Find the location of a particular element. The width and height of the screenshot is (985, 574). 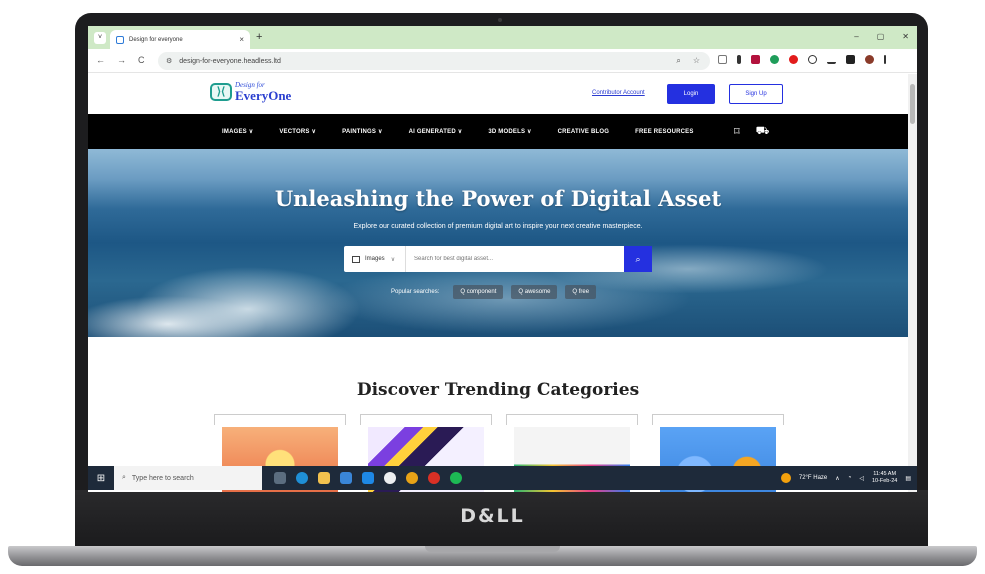

download-icon is located at coordinates (831, 59).